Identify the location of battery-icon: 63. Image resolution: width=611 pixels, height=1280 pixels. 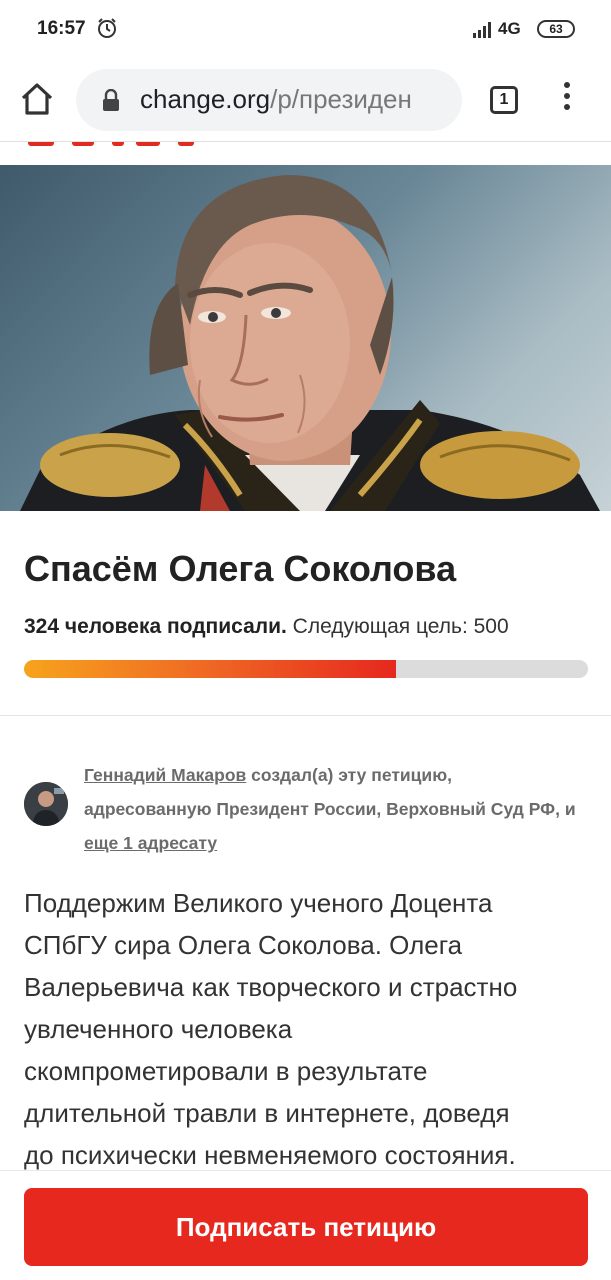
(556, 29).